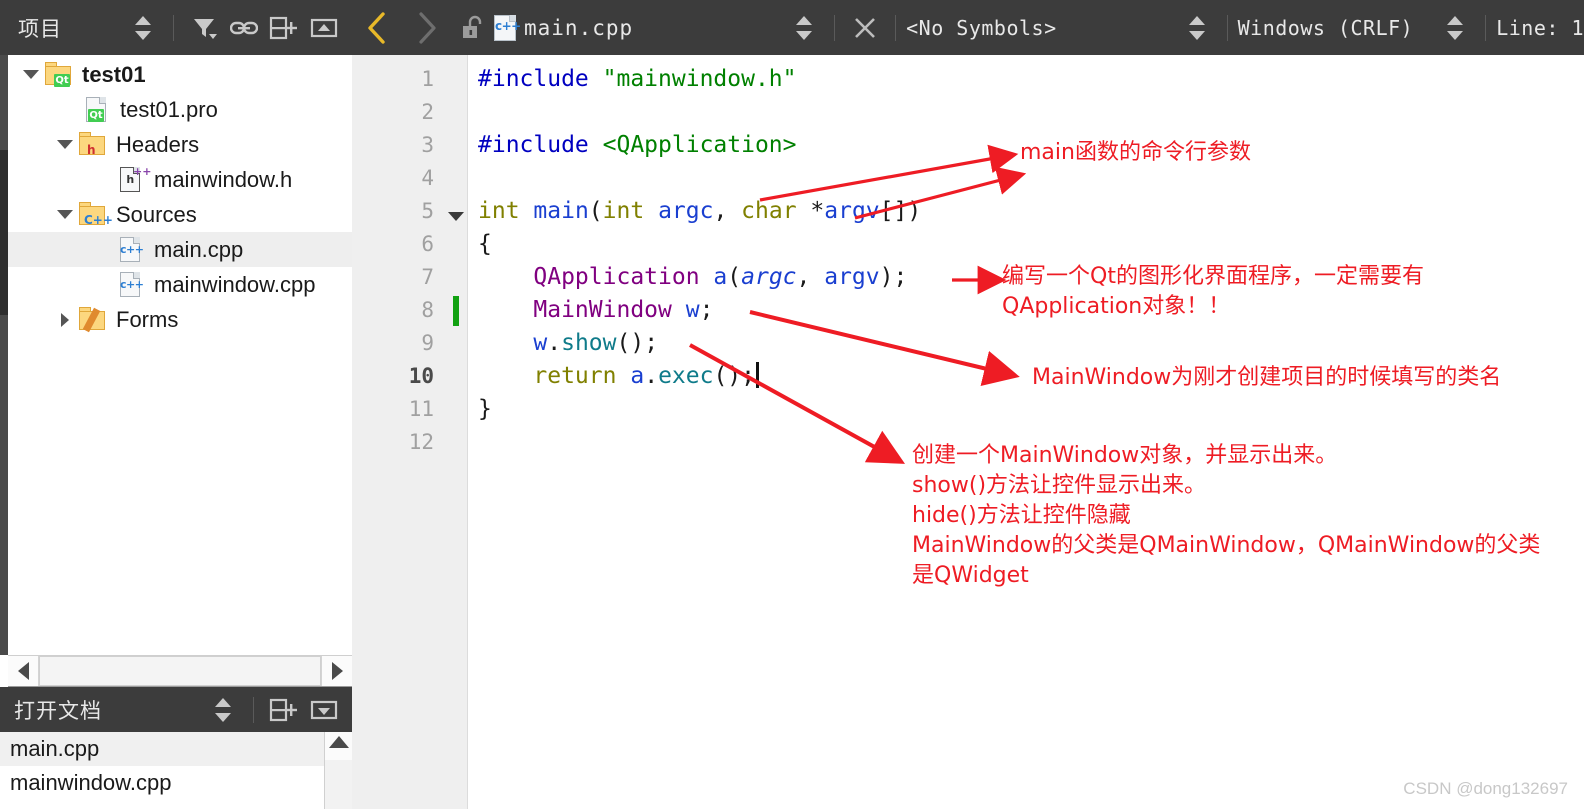 This screenshot has height=809, width=1584. I want to click on h-folder-icon: h, so click(93, 145).